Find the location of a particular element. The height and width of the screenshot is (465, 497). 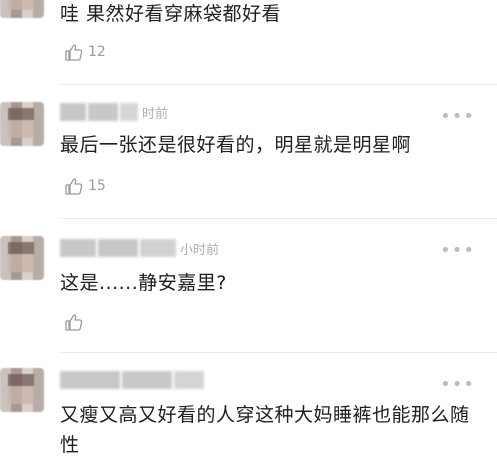

username-blurred is located at coordinates (134, 380).